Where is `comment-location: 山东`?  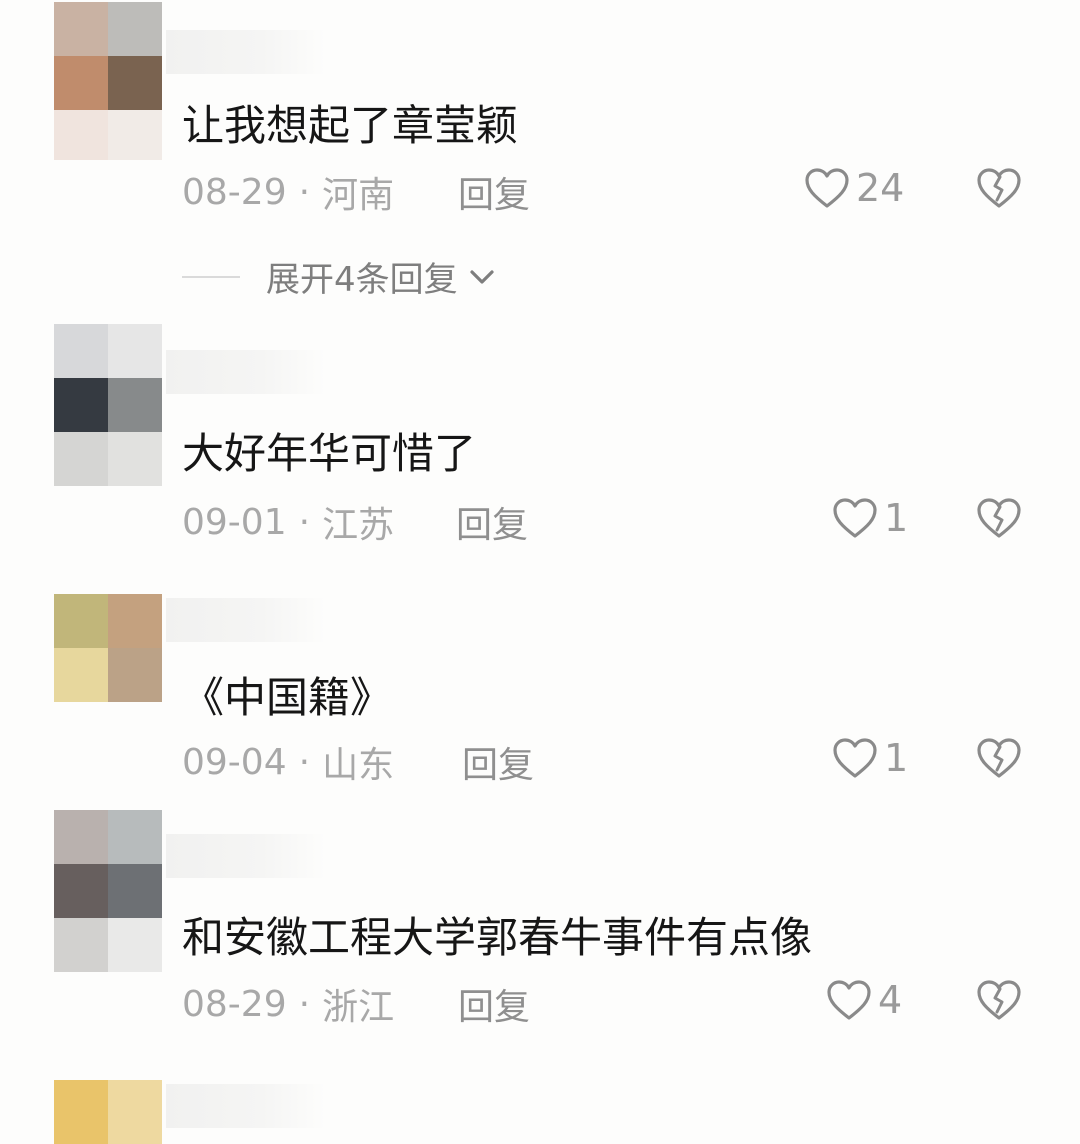 comment-location: 山东 is located at coordinates (358, 765).